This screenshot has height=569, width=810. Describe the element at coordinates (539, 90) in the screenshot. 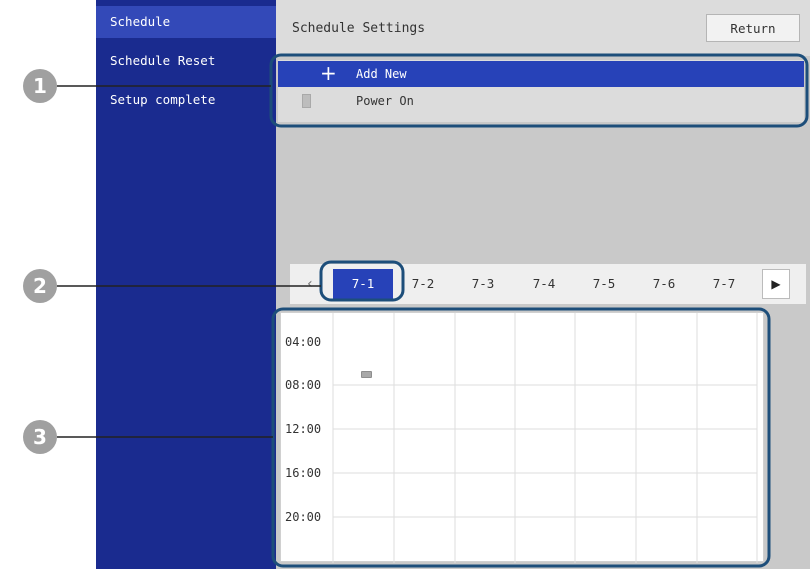

I see `callout-frame-list` at that location.